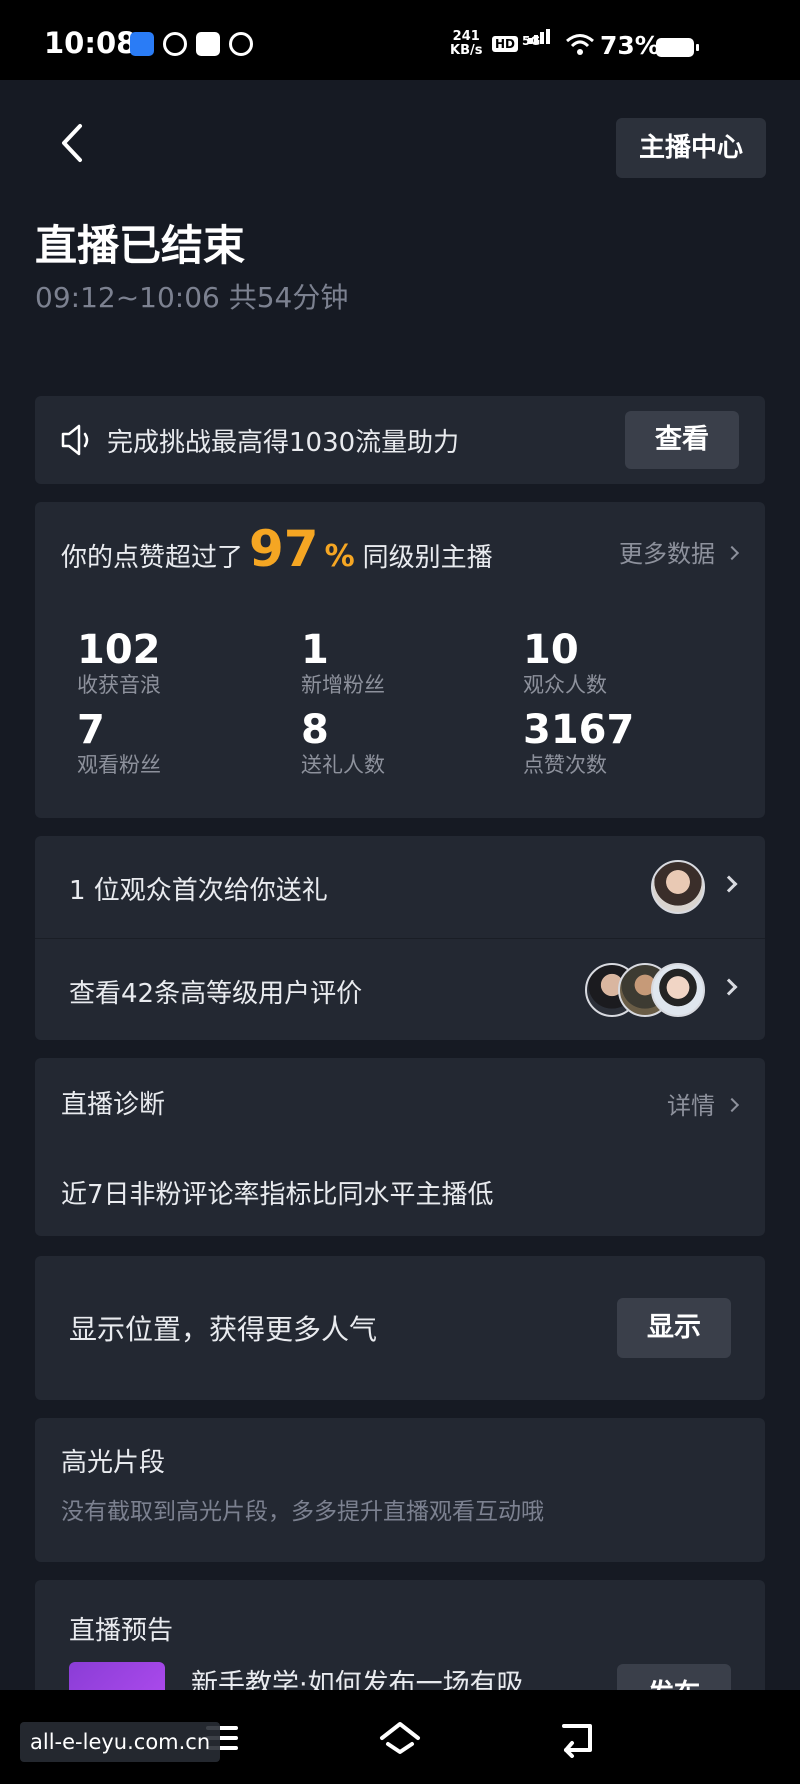 The image size is (800, 1784). What do you see at coordinates (466, 43) in the screenshot?
I see `net-speed: 241 KB/s` at bounding box center [466, 43].